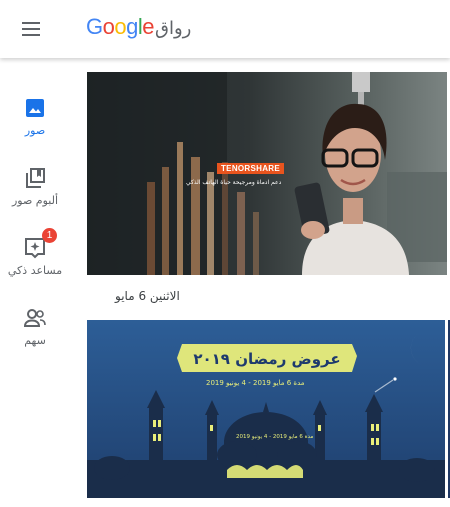 The image size is (450, 507). What do you see at coordinates (251, 168) in the screenshot?
I see `tenorshare-logo: TENORSHARE` at bounding box center [251, 168].